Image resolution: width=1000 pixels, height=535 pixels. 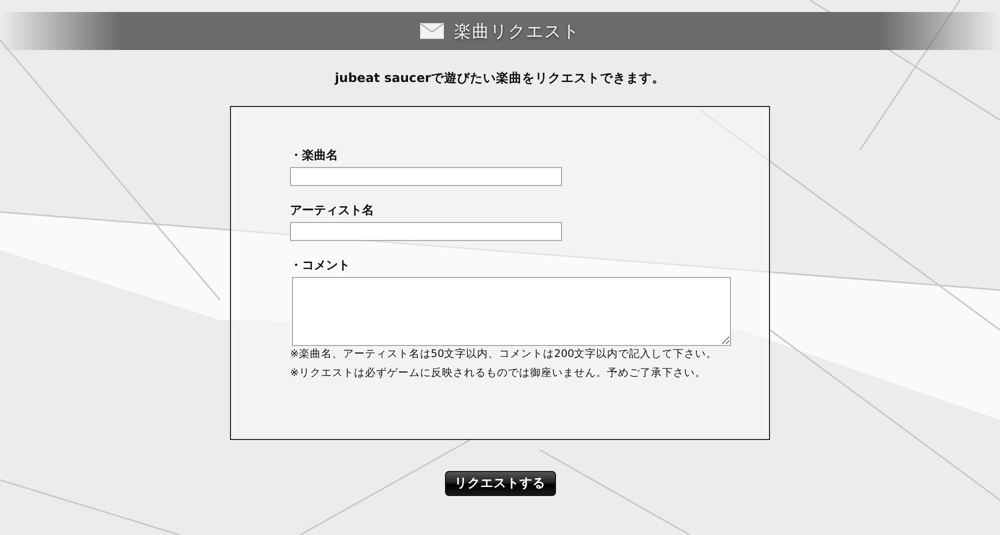 What do you see at coordinates (504, 354) in the screenshot?
I see `note-text: ※楽曲名、アーティスト名は50文字以内、コメントは200文字以内で記入して下さい。` at bounding box center [504, 354].